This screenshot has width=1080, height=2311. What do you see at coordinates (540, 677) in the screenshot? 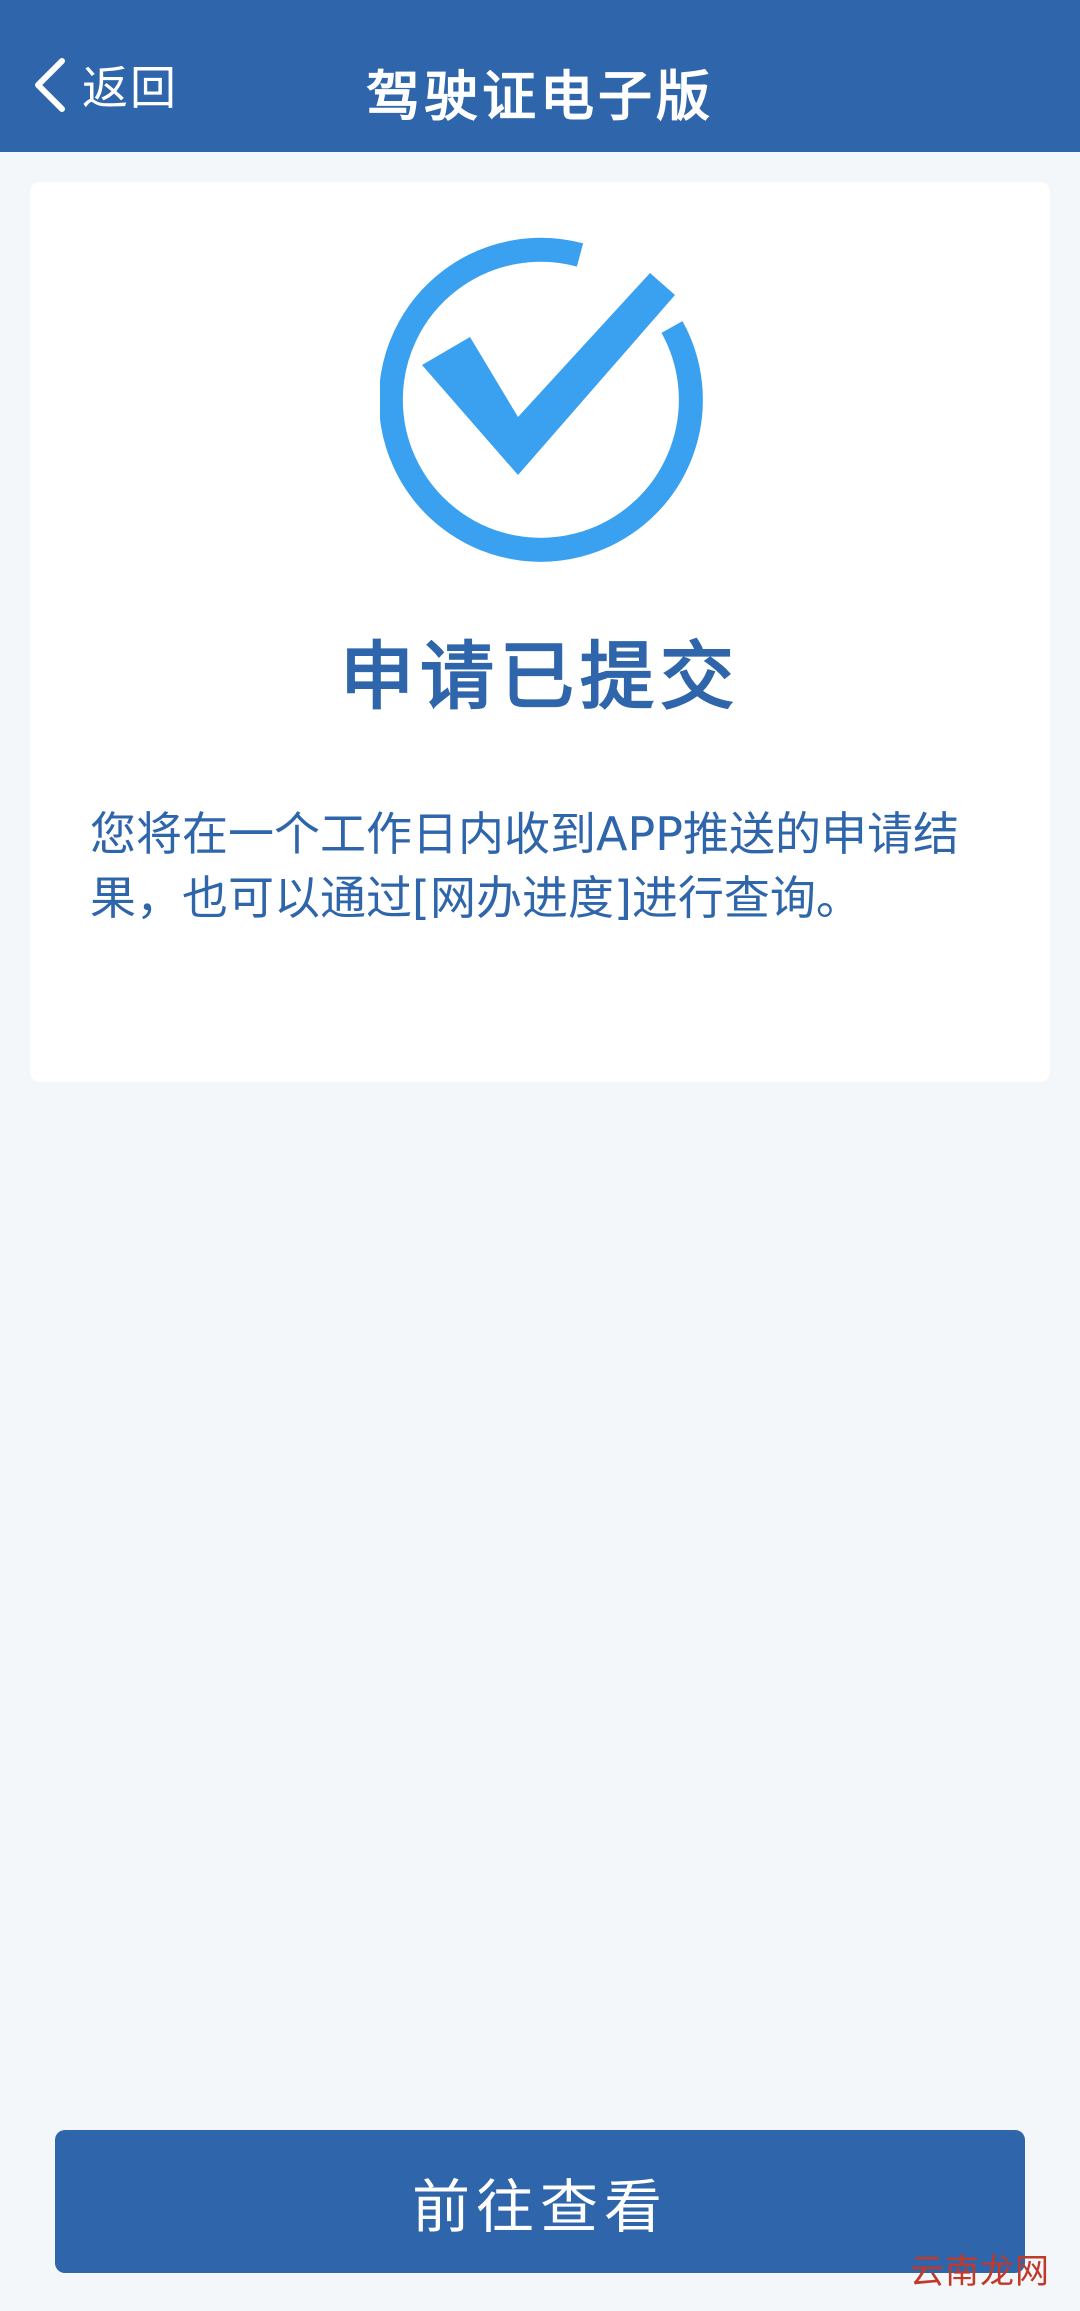
I see `result-title: 申请已提交` at bounding box center [540, 677].